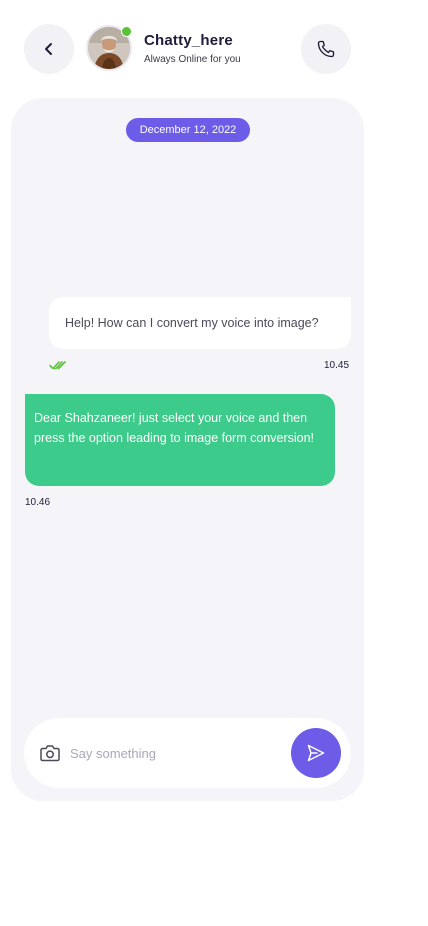  What do you see at coordinates (188, 40) in the screenshot?
I see `contact-name: Chatty_here` at bounding box center [188, 40].